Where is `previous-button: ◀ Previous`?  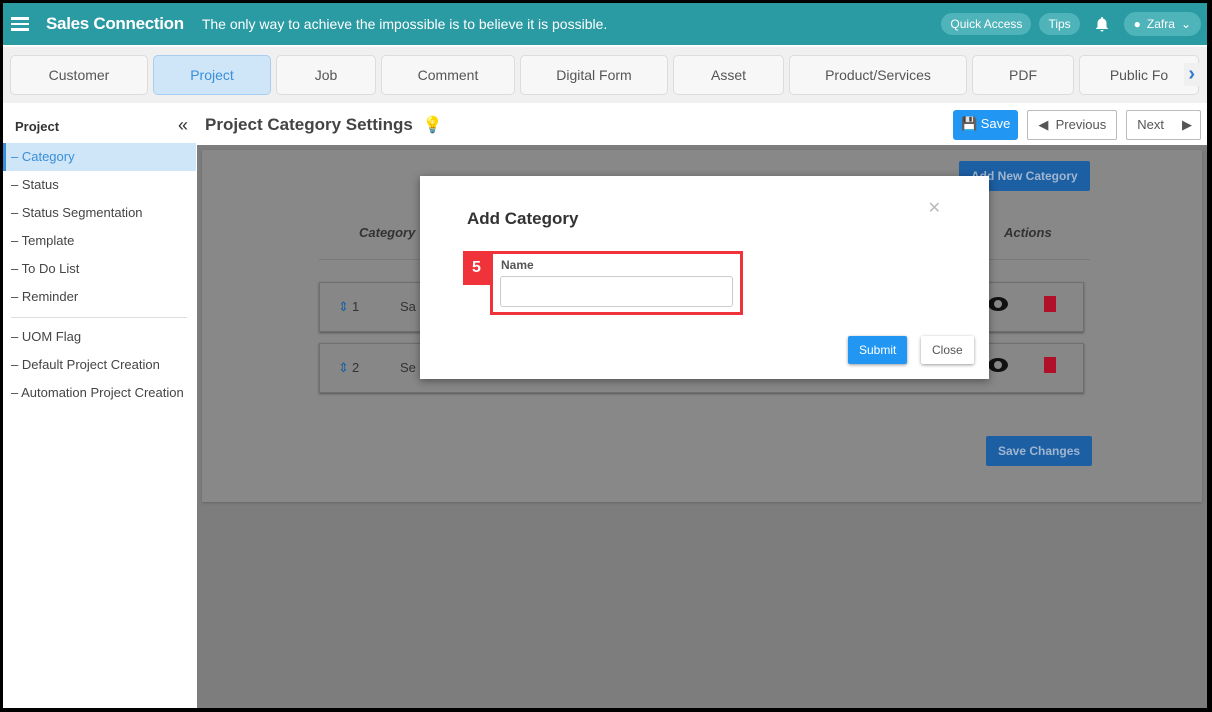
previous-button: ◀ Previous is located at coordinates (1072, 125).